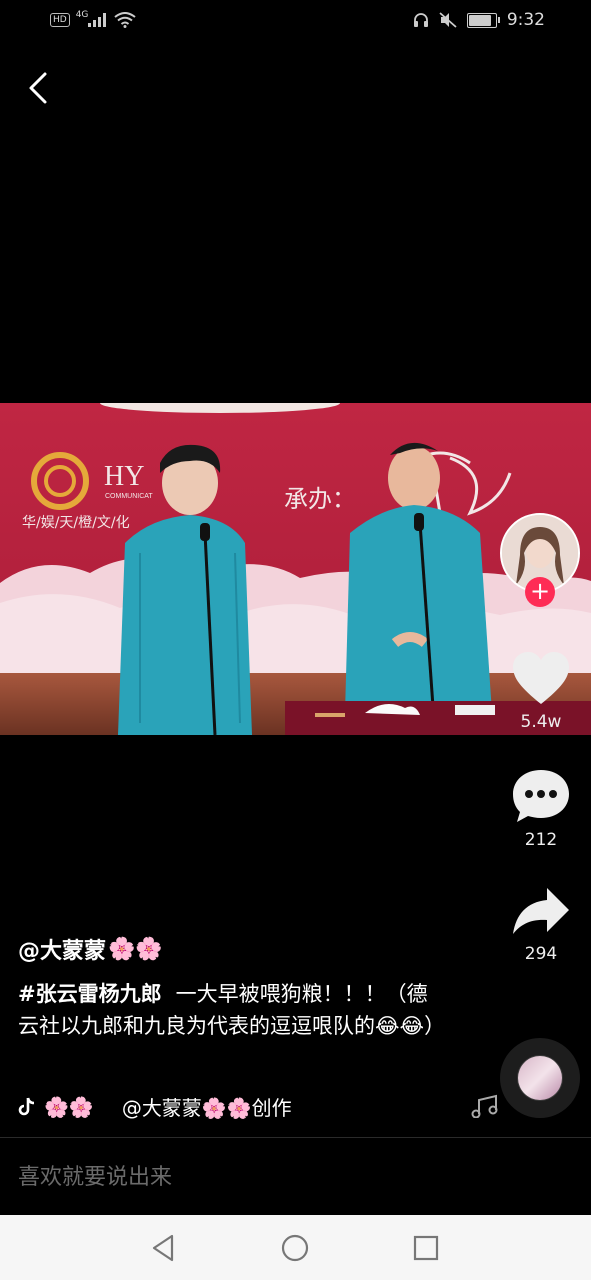 This screenshot has height=1280, width=591. What do you see at coordinates (295, 1137) in the screenshot?
I see `divider` at bounding box center [295, 1137].